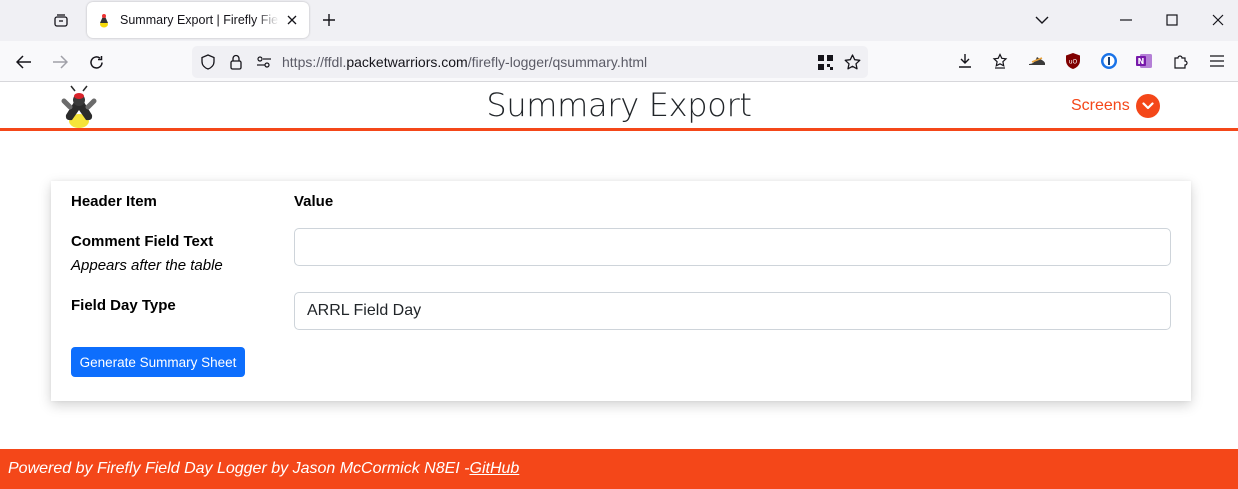 This screenshot has height=489, width=1238. I want to click on url-prefix: https://ffdl., so click(314, 62).